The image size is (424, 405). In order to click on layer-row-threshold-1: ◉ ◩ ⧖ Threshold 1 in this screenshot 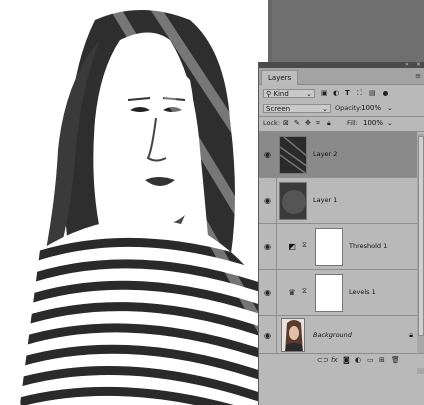, I will do `click(338, 247)`.